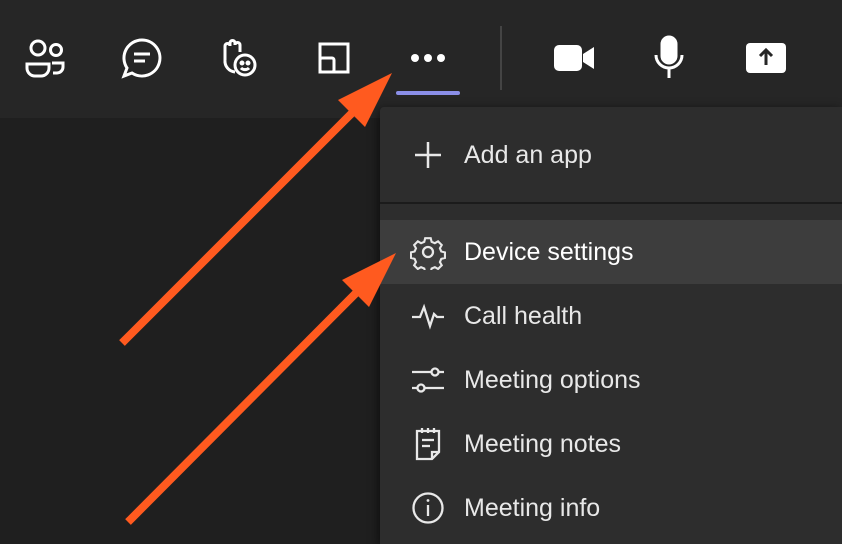 This screenshot has height=544, width=842. What do you see at coordinates (543, 443) in the screenshot?
I see `menu-item-label: Meeting notes` at bounding box center [543, 443].